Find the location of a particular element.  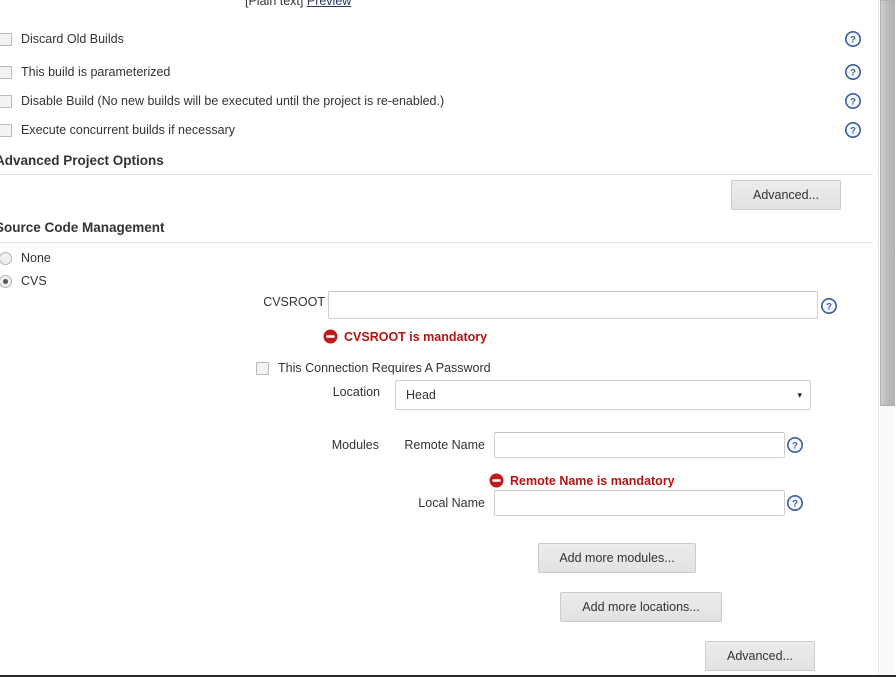

vertical-scrollbar-track is located at coordinates (887, 541).